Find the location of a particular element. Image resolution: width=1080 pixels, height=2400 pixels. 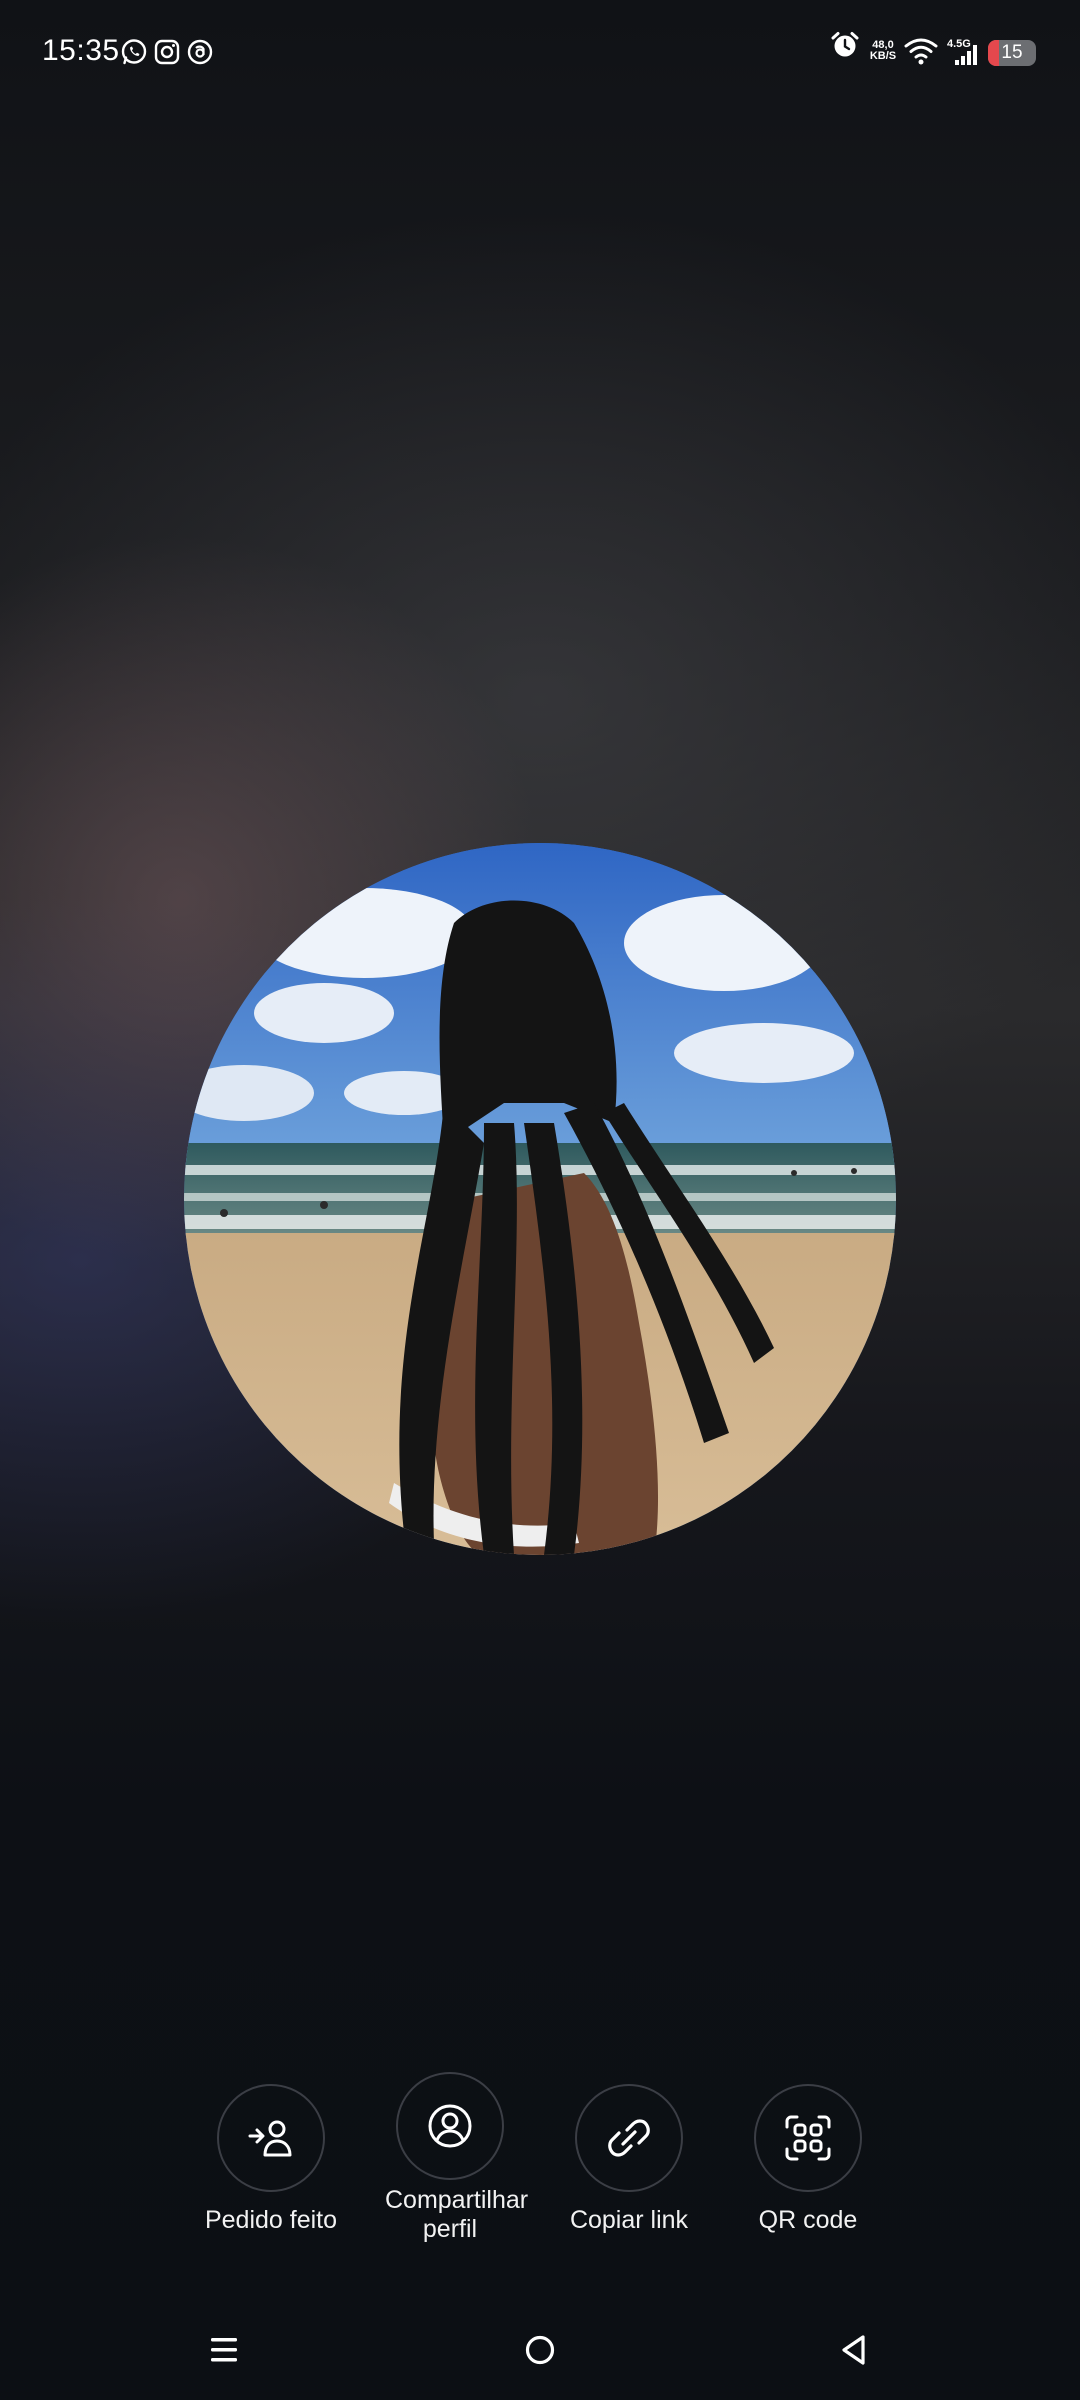

status-bar: 15:35 48,0 KB/S 4.5G 15 is located at coordinates (540, 52).